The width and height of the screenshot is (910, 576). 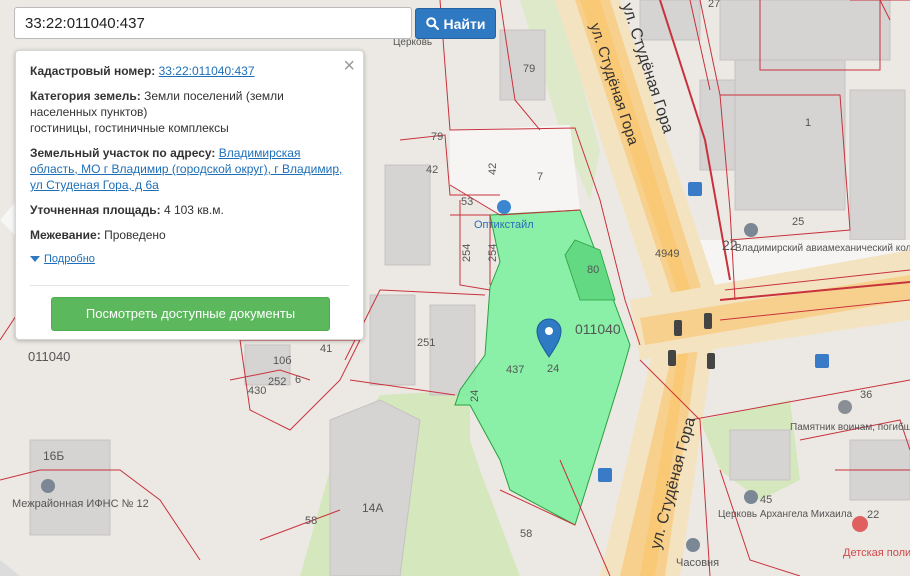 What do you see at coordinates (85, 96) in the screenshot?
I see `land-category-label: Категория земель:` at bounding box center [85, 96].